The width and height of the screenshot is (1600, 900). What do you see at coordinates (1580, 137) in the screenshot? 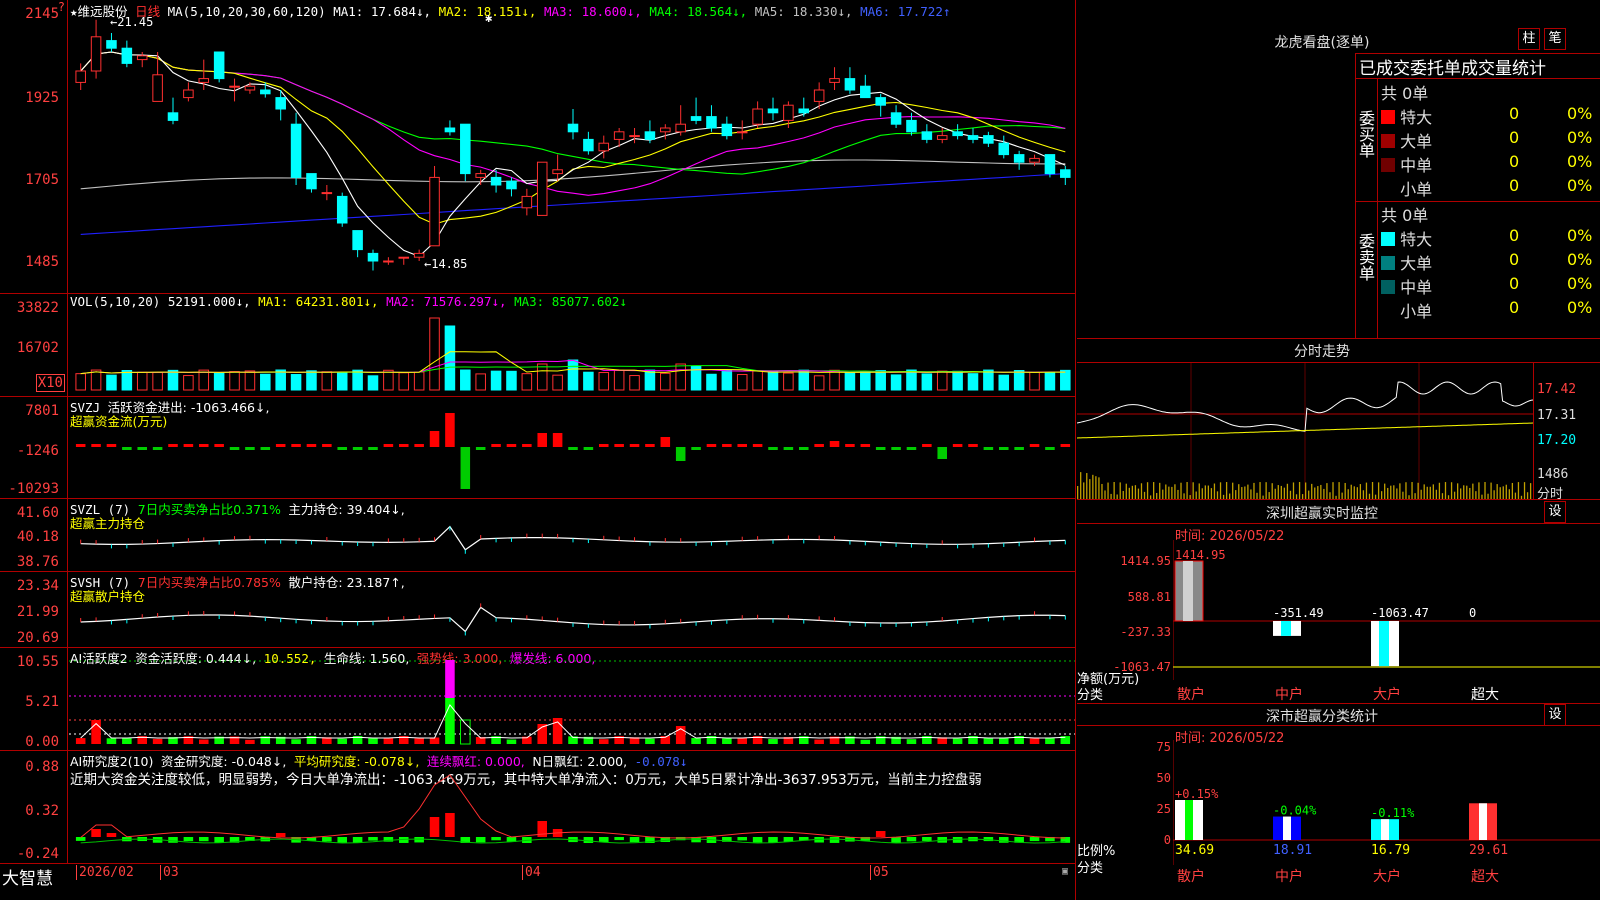
I see `buy-row-1-pct: 0%` at bounding box center [1580, 137].